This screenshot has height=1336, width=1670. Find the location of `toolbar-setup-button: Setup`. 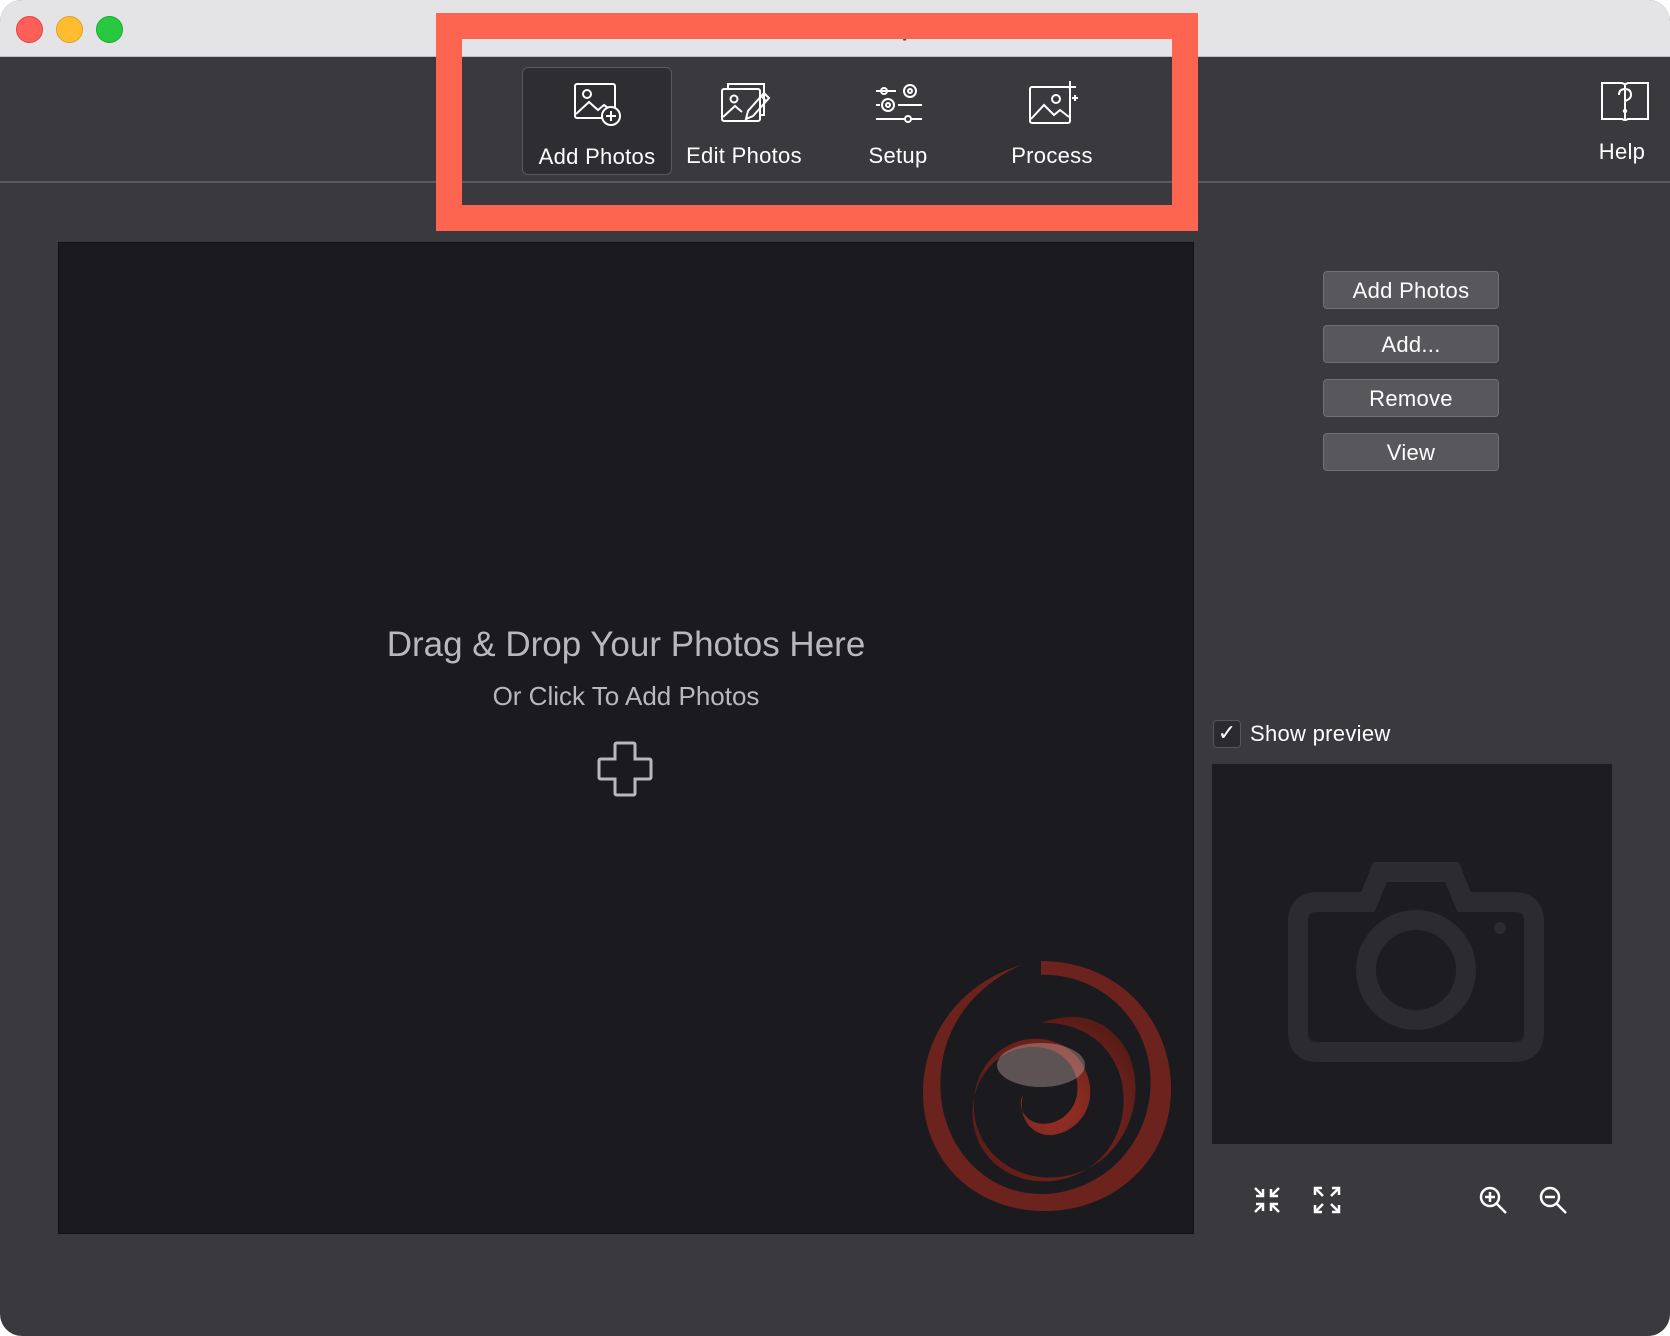

toolbar-setup-button: Setup is located at coordinates (898, 120).